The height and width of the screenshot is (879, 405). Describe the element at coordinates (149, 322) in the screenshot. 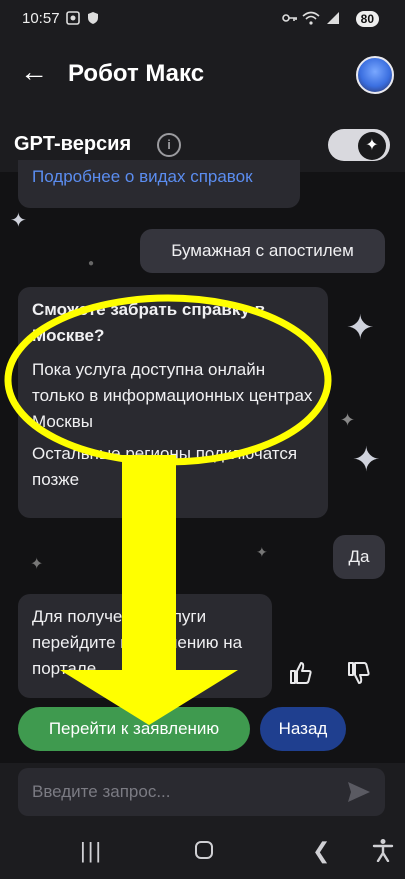

I see `bot-question-text: Сможете забрать справку в Москве?` at that location.